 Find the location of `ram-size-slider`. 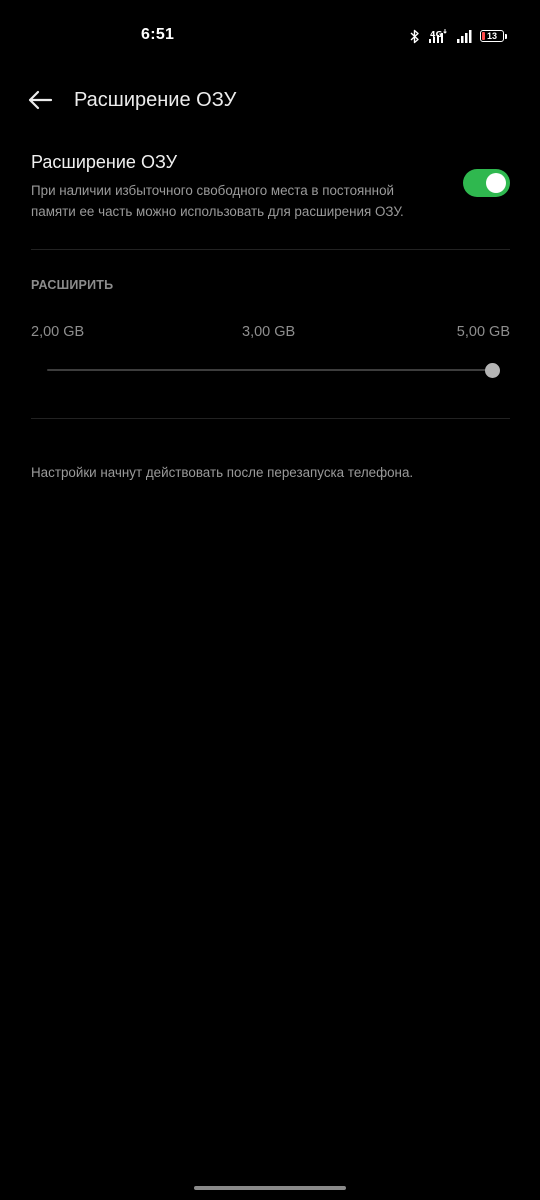

ram-size-slider is located at coordinates (273, 370).